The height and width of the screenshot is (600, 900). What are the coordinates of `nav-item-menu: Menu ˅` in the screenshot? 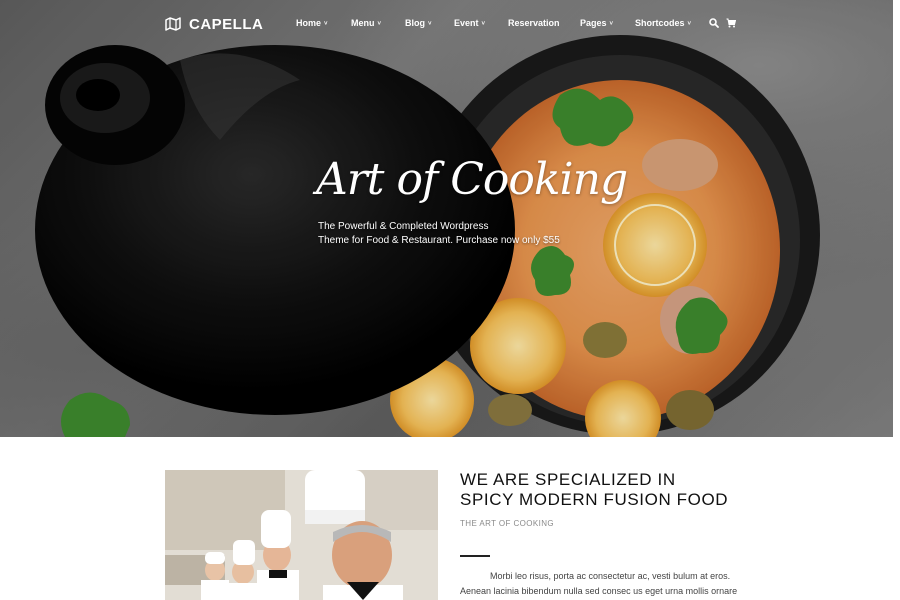 It's located at (378, 23).